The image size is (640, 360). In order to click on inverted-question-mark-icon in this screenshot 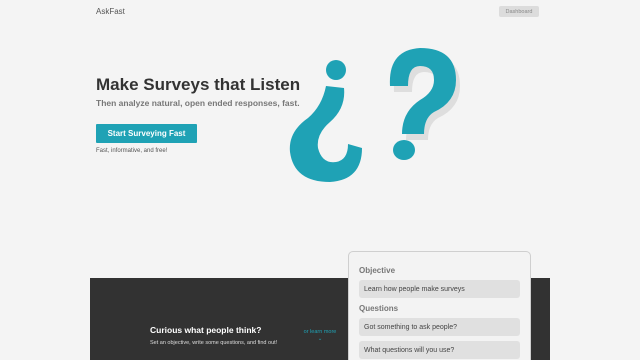, I will do `click(325, 121)`.